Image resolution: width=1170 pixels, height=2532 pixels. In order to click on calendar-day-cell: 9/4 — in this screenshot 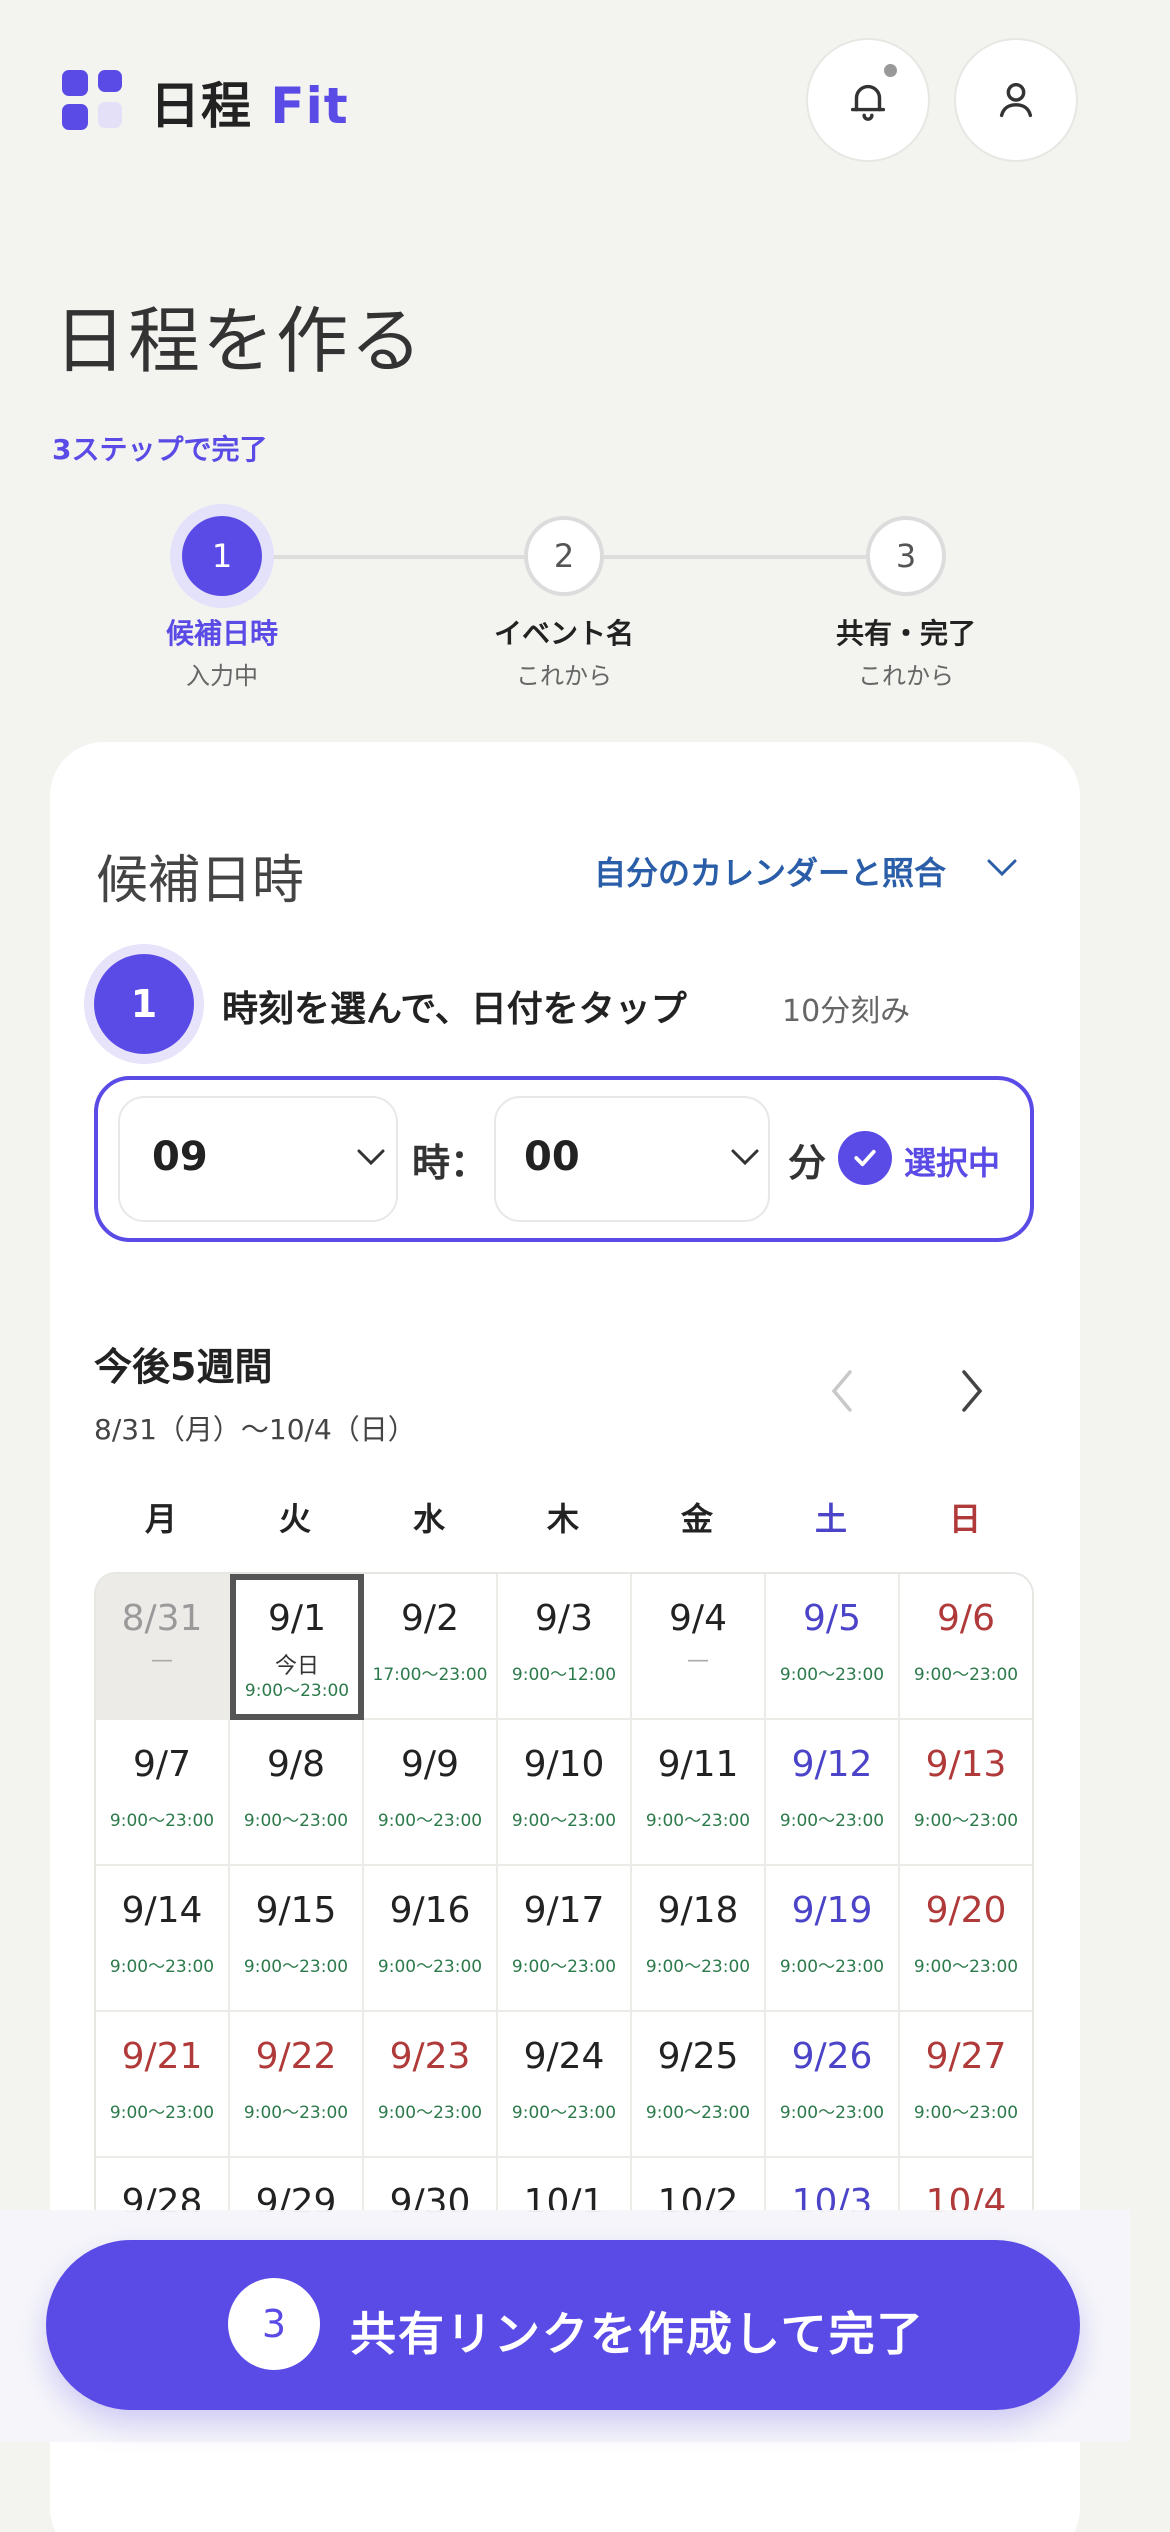, I will do `click(699, 1647)`.